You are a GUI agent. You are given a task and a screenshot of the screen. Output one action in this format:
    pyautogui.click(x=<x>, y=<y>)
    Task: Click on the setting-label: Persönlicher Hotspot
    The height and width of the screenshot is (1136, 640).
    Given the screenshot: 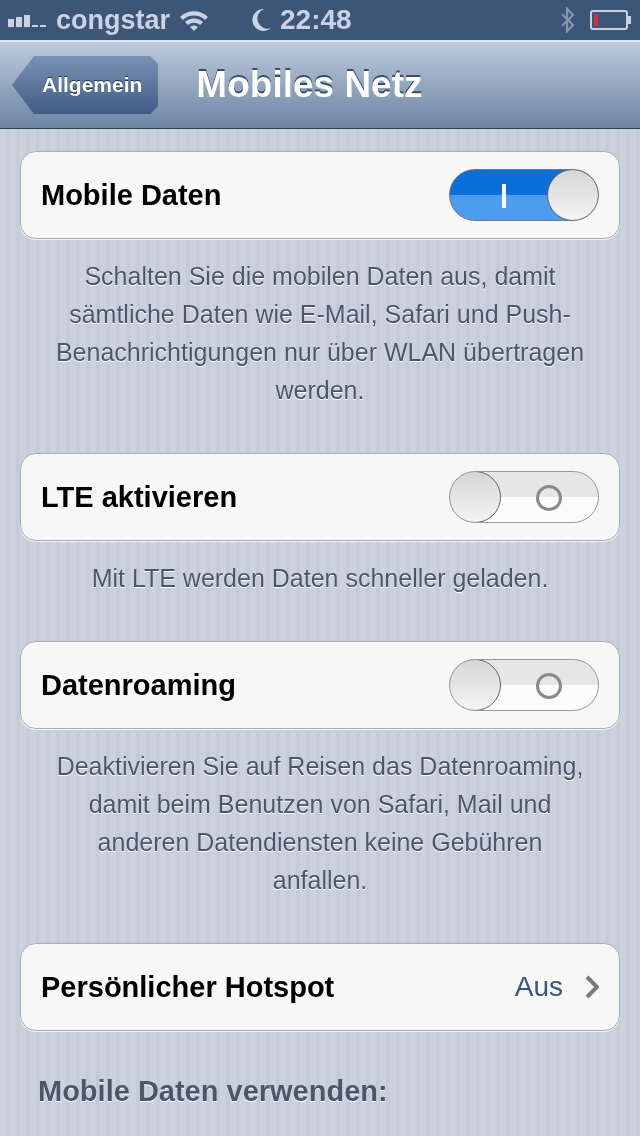 What is the action you would take?
    pyautogui.click(x=188, y=987)
    